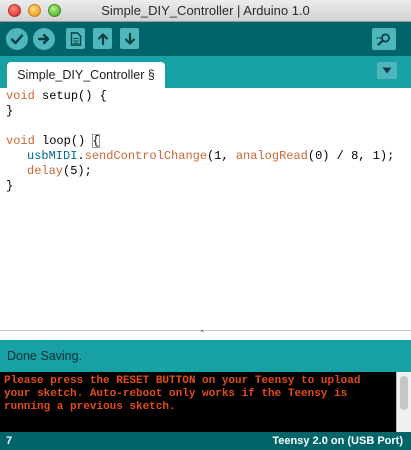 Image resolution: width=411 pixels, height=450 pixels. I want to click on code-fragment: (1,, so click(221, 156).